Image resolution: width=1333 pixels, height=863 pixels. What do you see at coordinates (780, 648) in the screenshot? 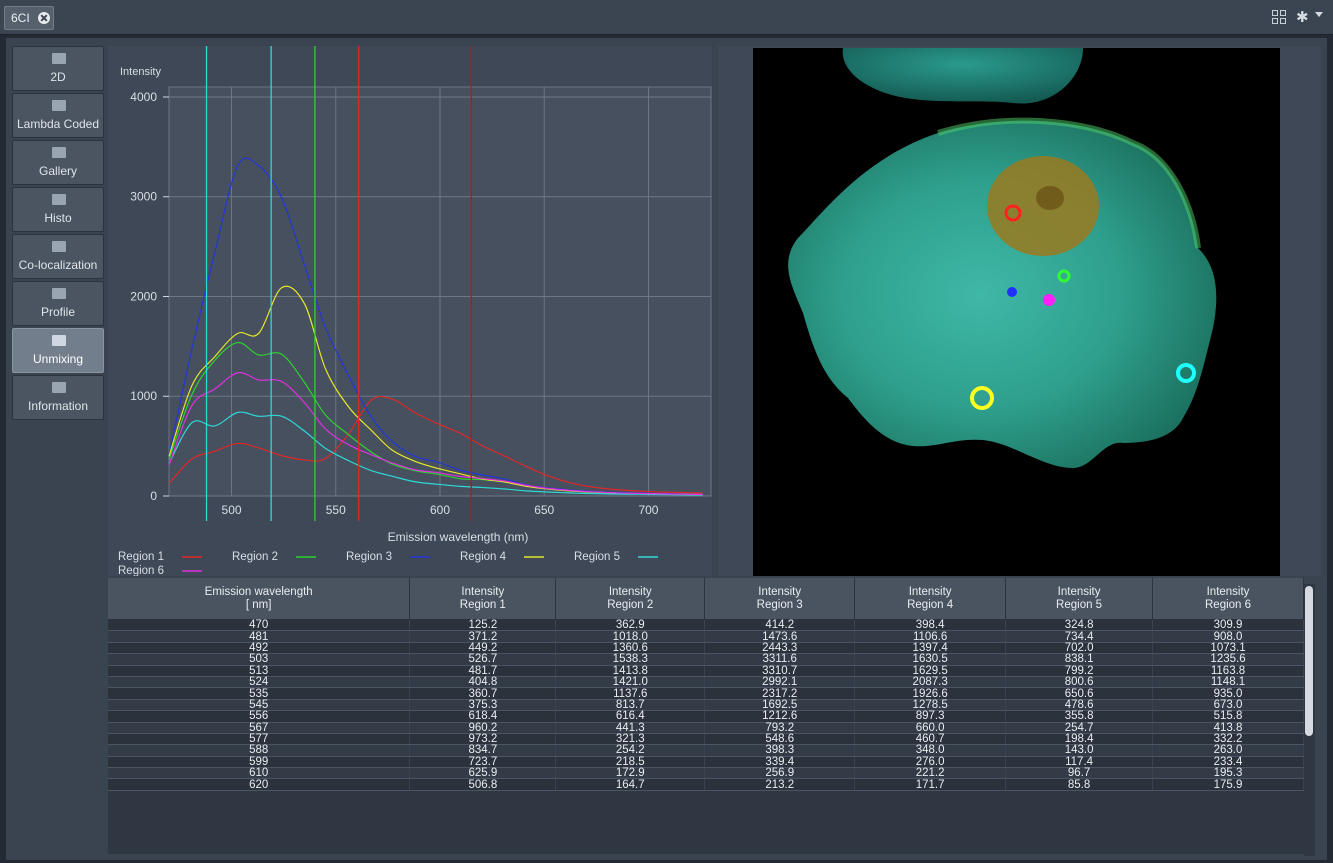
I see `table-cell: 2443.3` at bounding box center [780, 648].